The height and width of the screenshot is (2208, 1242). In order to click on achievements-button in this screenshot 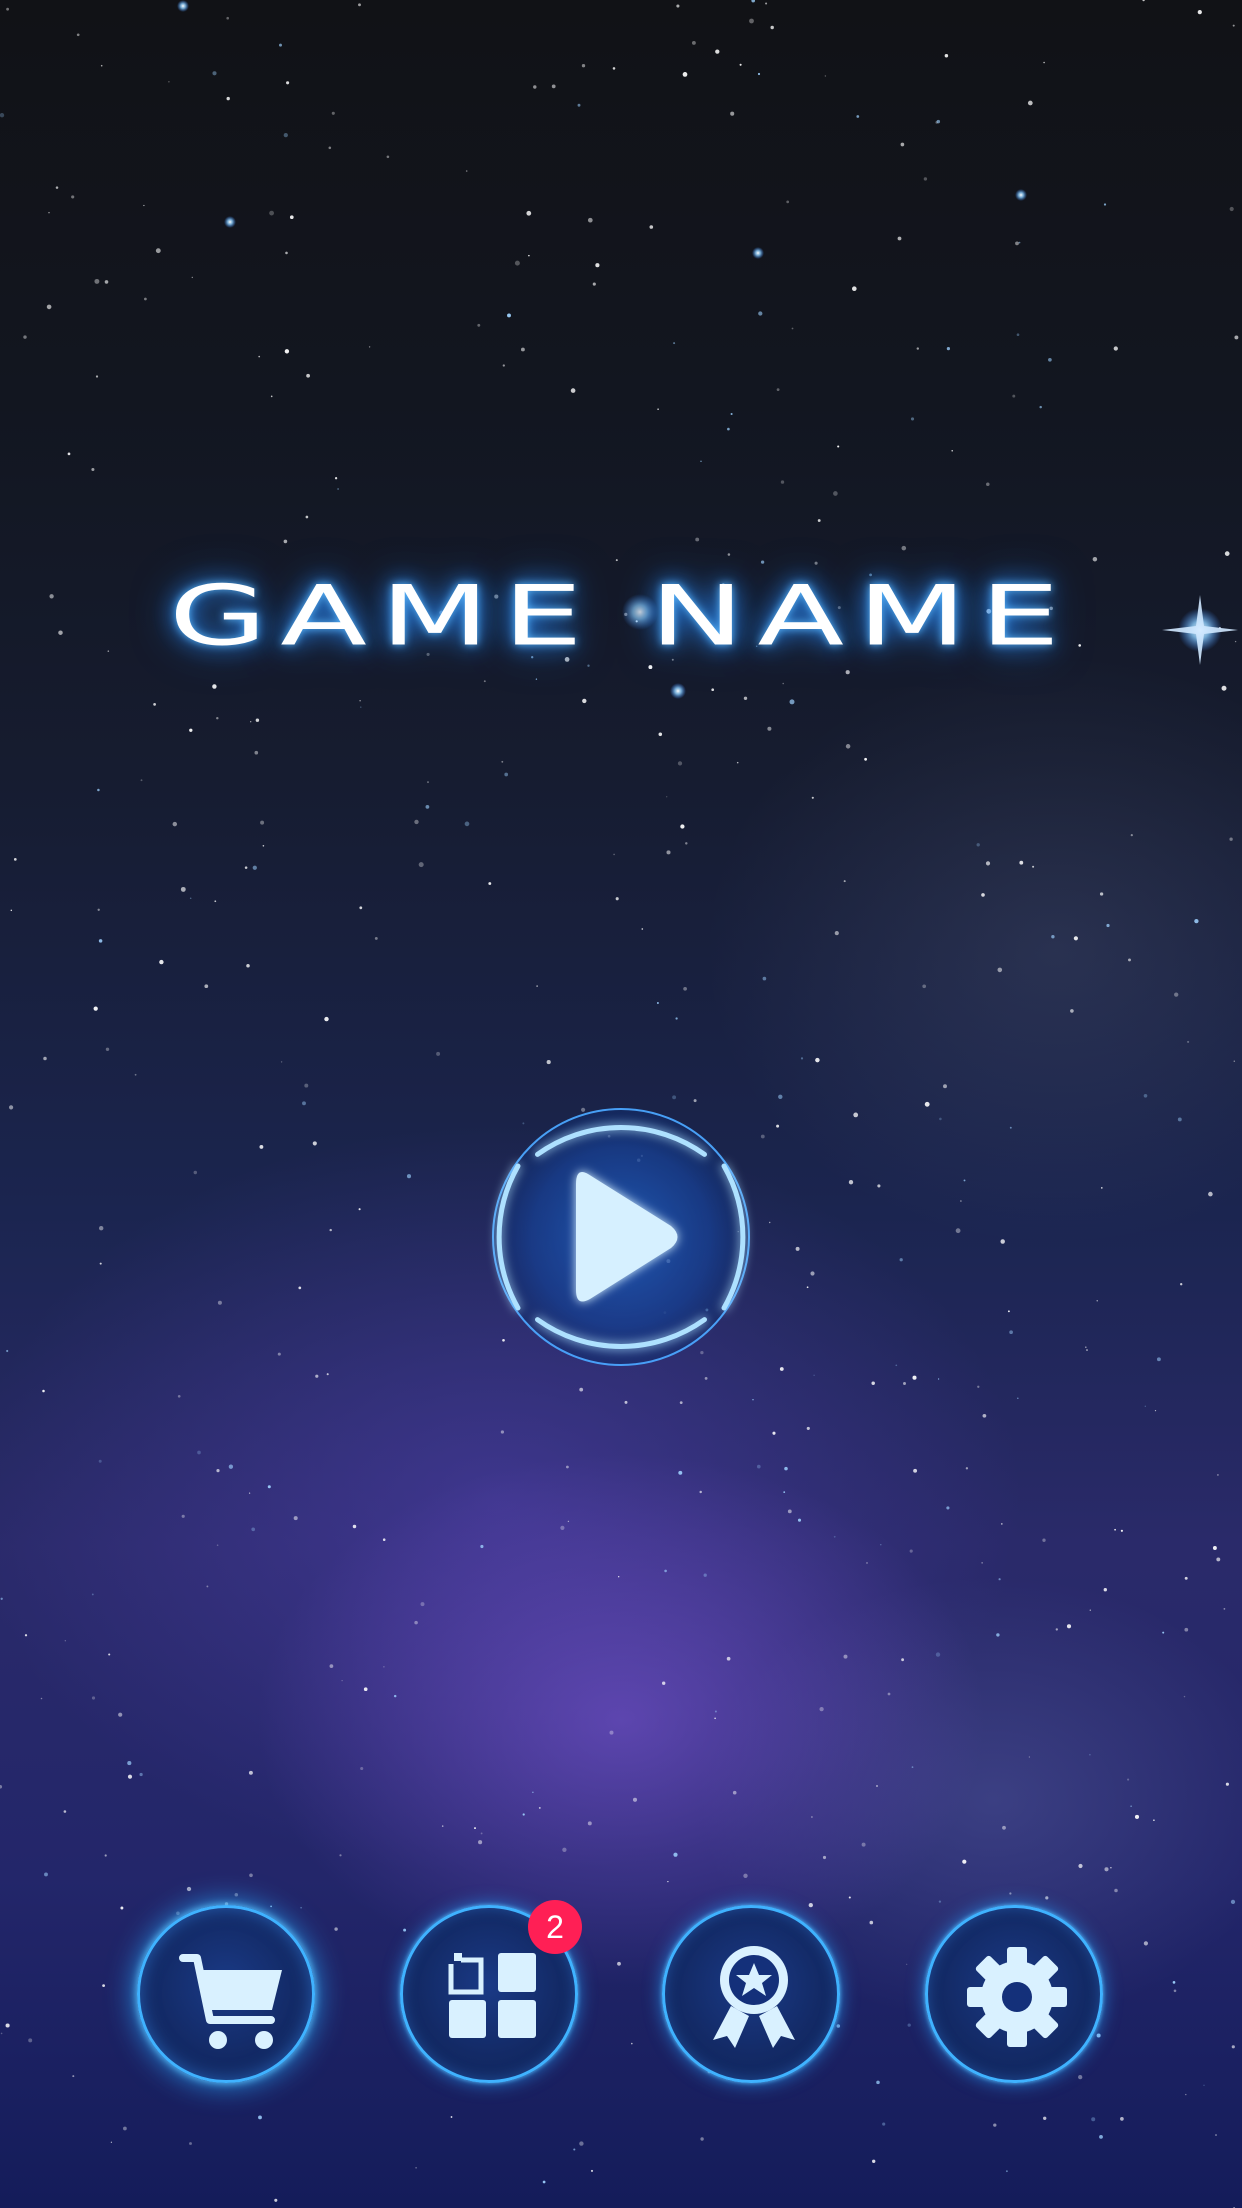, I will do `click(751, 1994)`.